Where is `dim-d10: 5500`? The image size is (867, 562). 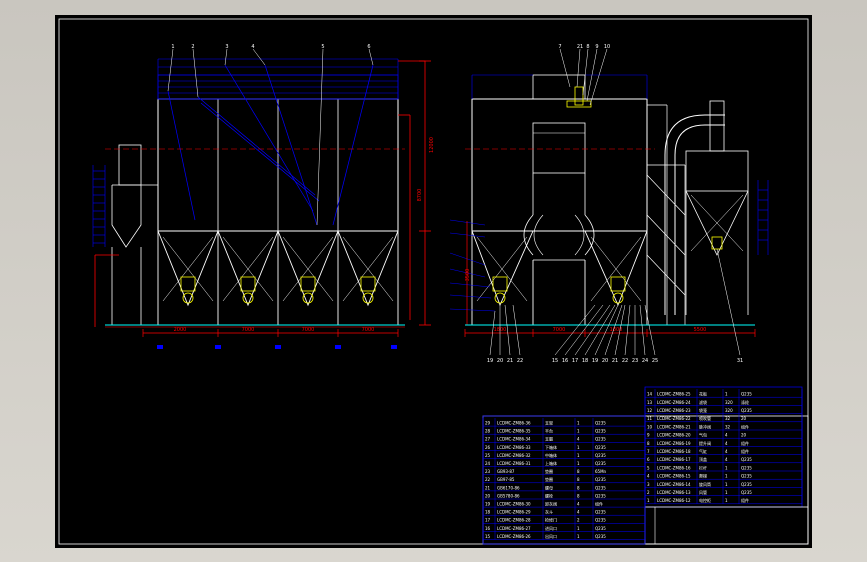
dim-d10: 5500 is located at coordinates (700, 330).